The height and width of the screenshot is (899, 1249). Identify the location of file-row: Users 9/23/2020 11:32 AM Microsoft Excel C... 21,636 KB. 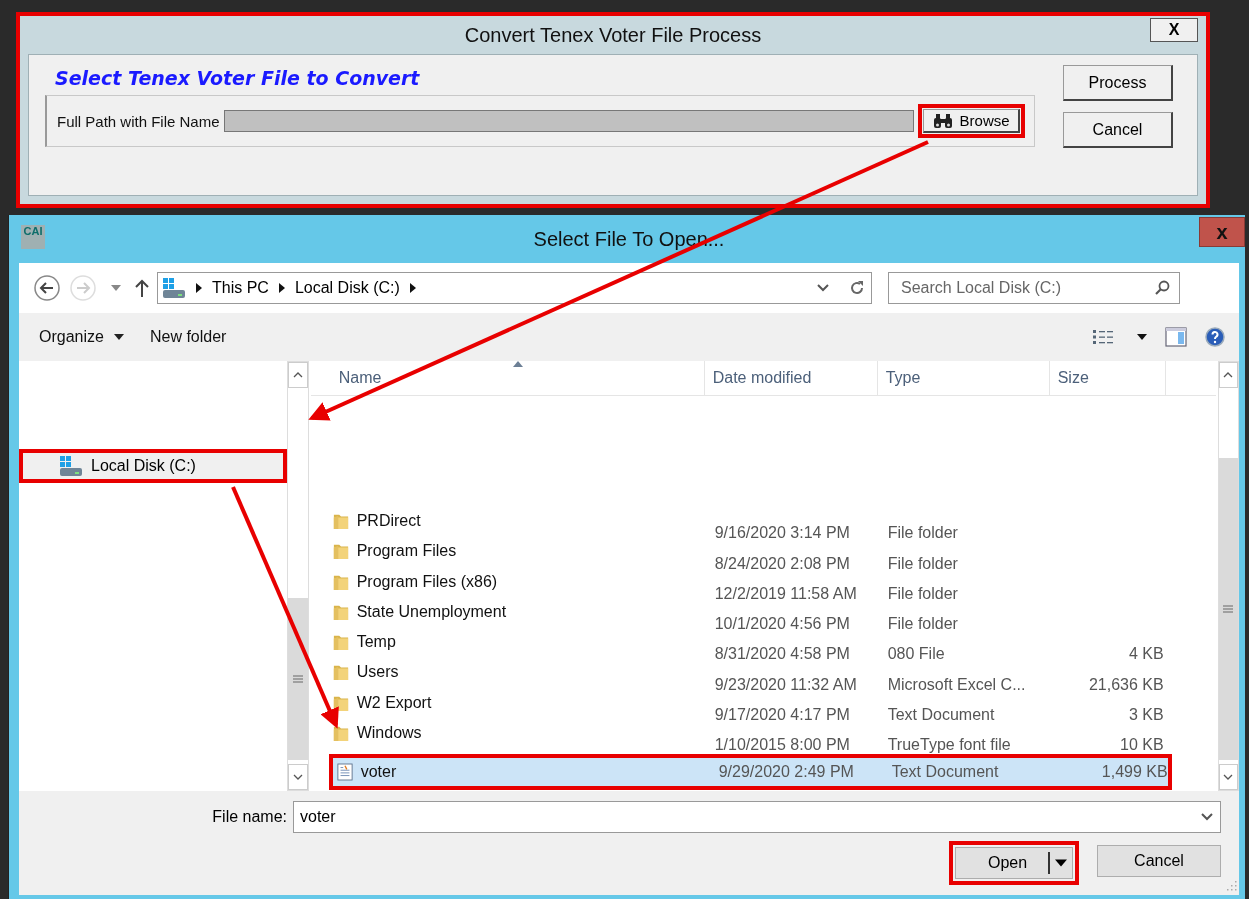
(752, 678).